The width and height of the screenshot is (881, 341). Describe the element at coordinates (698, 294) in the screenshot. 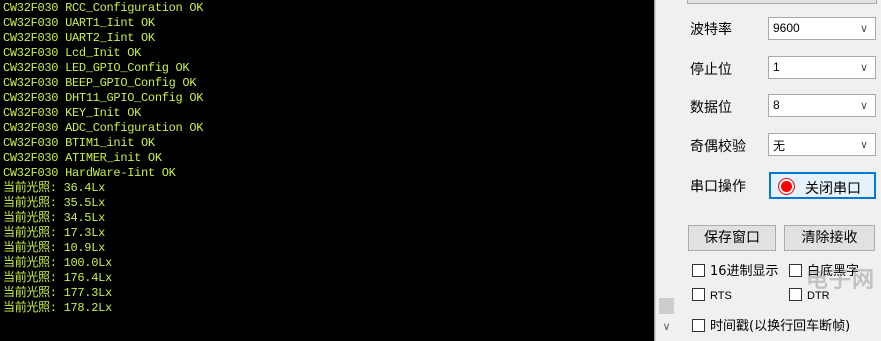

I see `rts-checkbox` at that location.